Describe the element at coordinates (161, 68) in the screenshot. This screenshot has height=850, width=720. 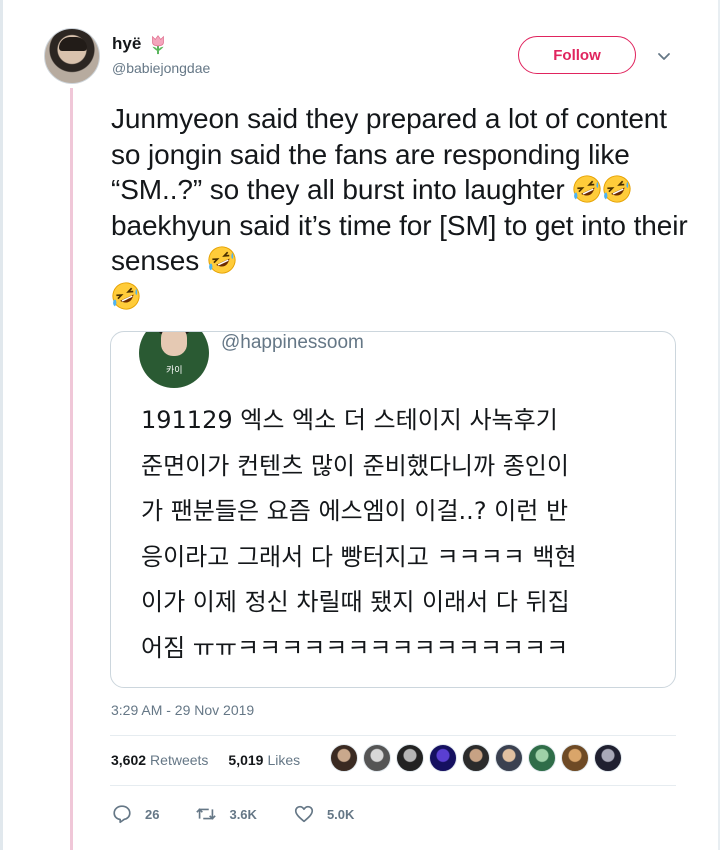
I see `author-handle: @babiejongdae` at that location.